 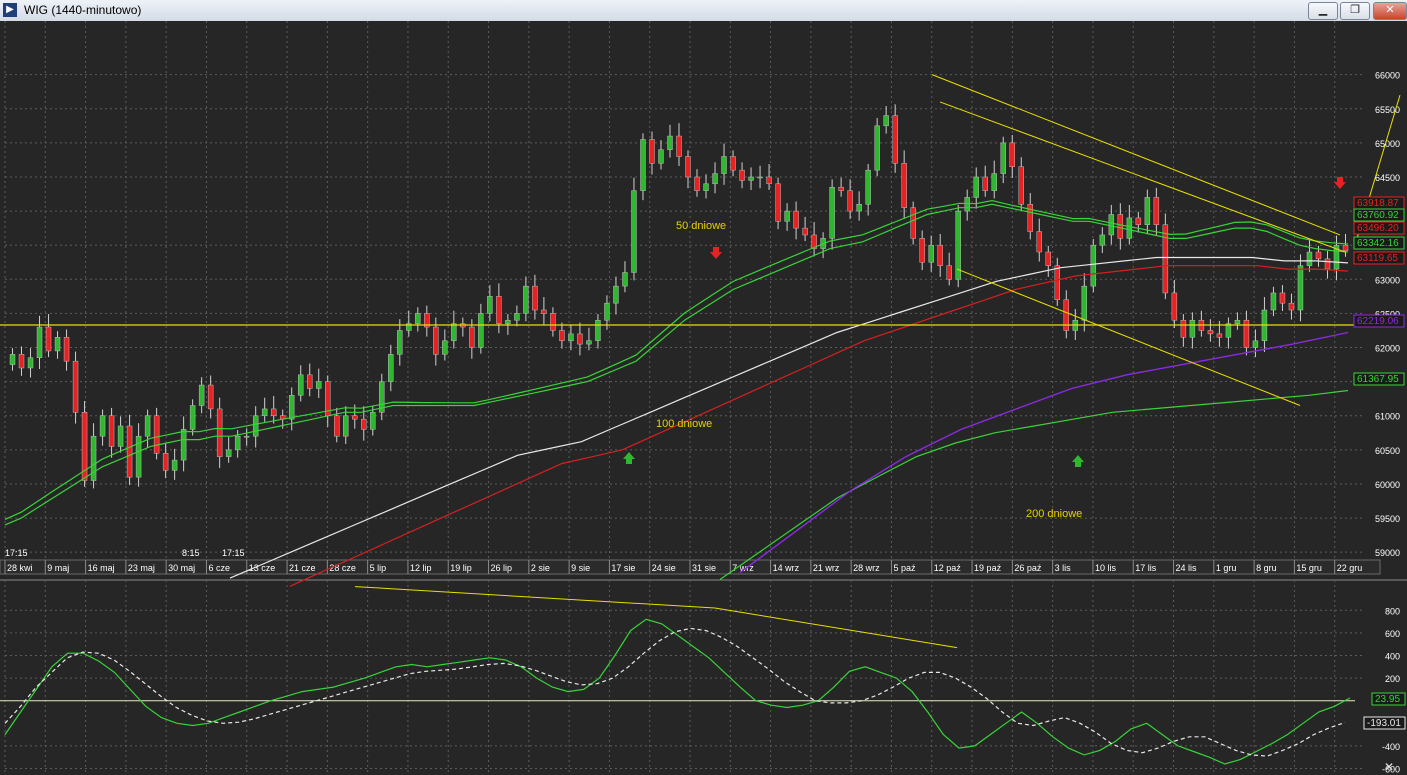 What do you see at coordinates (1390, 11) in the screenshot?
I see `close-button: ✕` at bounding box center [1390, 11].